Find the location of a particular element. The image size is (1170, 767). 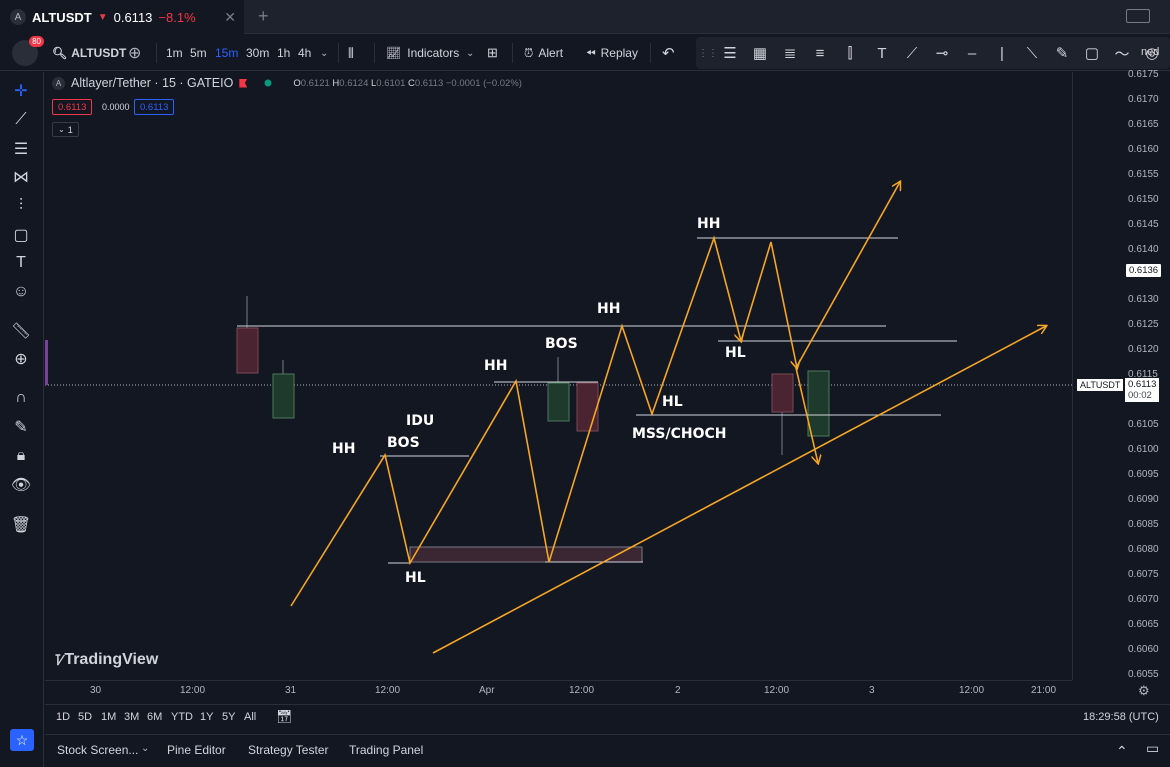

horizontal-line-icon: – is located at coordinates (972, 53).